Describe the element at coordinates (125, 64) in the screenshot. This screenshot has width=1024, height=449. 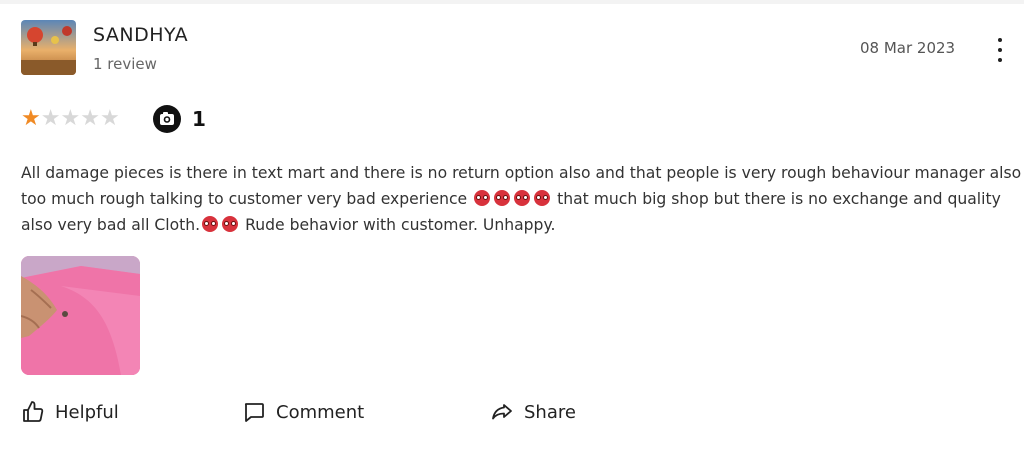
I see `author-review-count: 1 review` at that location.